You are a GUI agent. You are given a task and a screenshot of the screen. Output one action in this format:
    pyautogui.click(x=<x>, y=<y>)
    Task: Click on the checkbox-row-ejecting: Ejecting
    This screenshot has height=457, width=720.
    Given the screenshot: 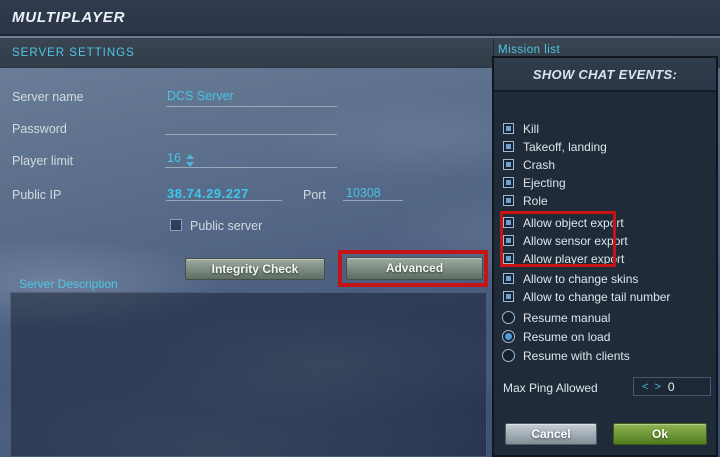 What is the action you would take?
    pyautogui.click(x=605, y=184)
    